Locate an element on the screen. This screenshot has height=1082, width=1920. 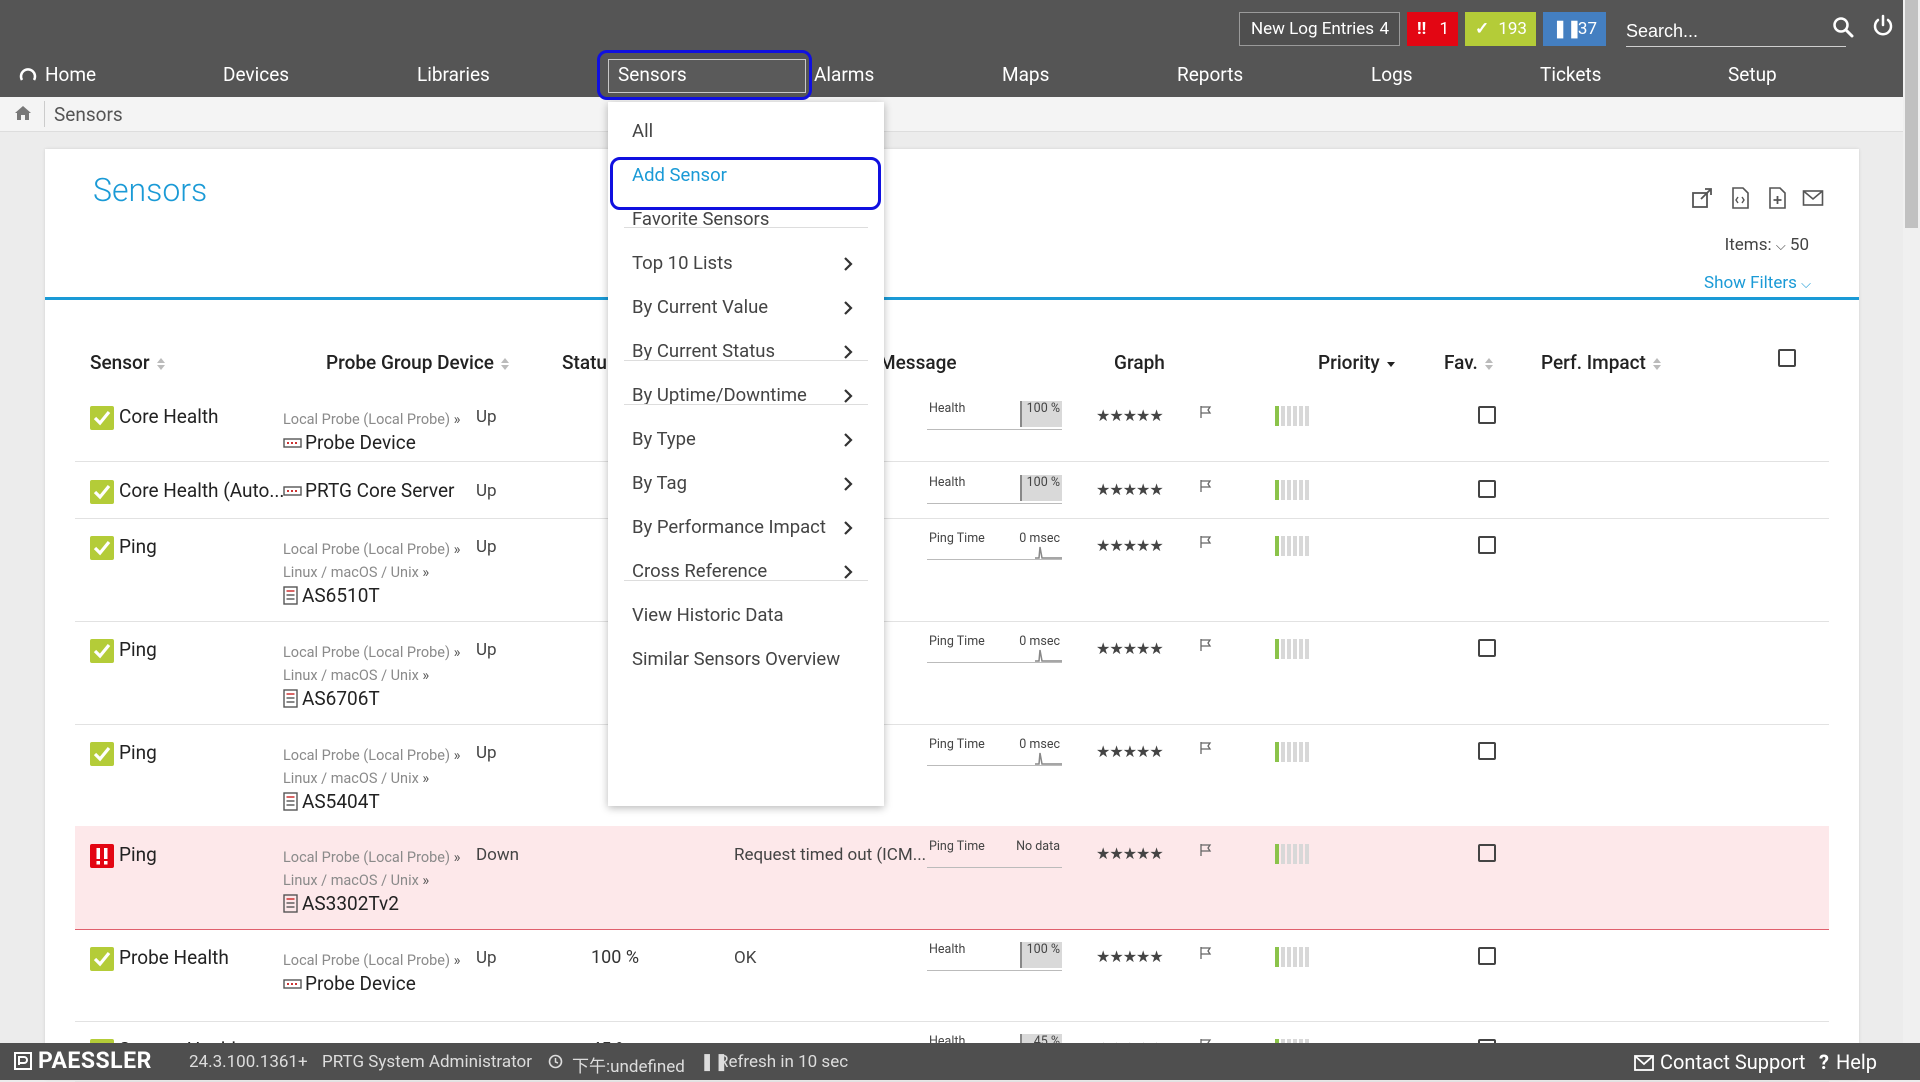
nav-tickets: Tickets is located at coordinates (1570, 75).